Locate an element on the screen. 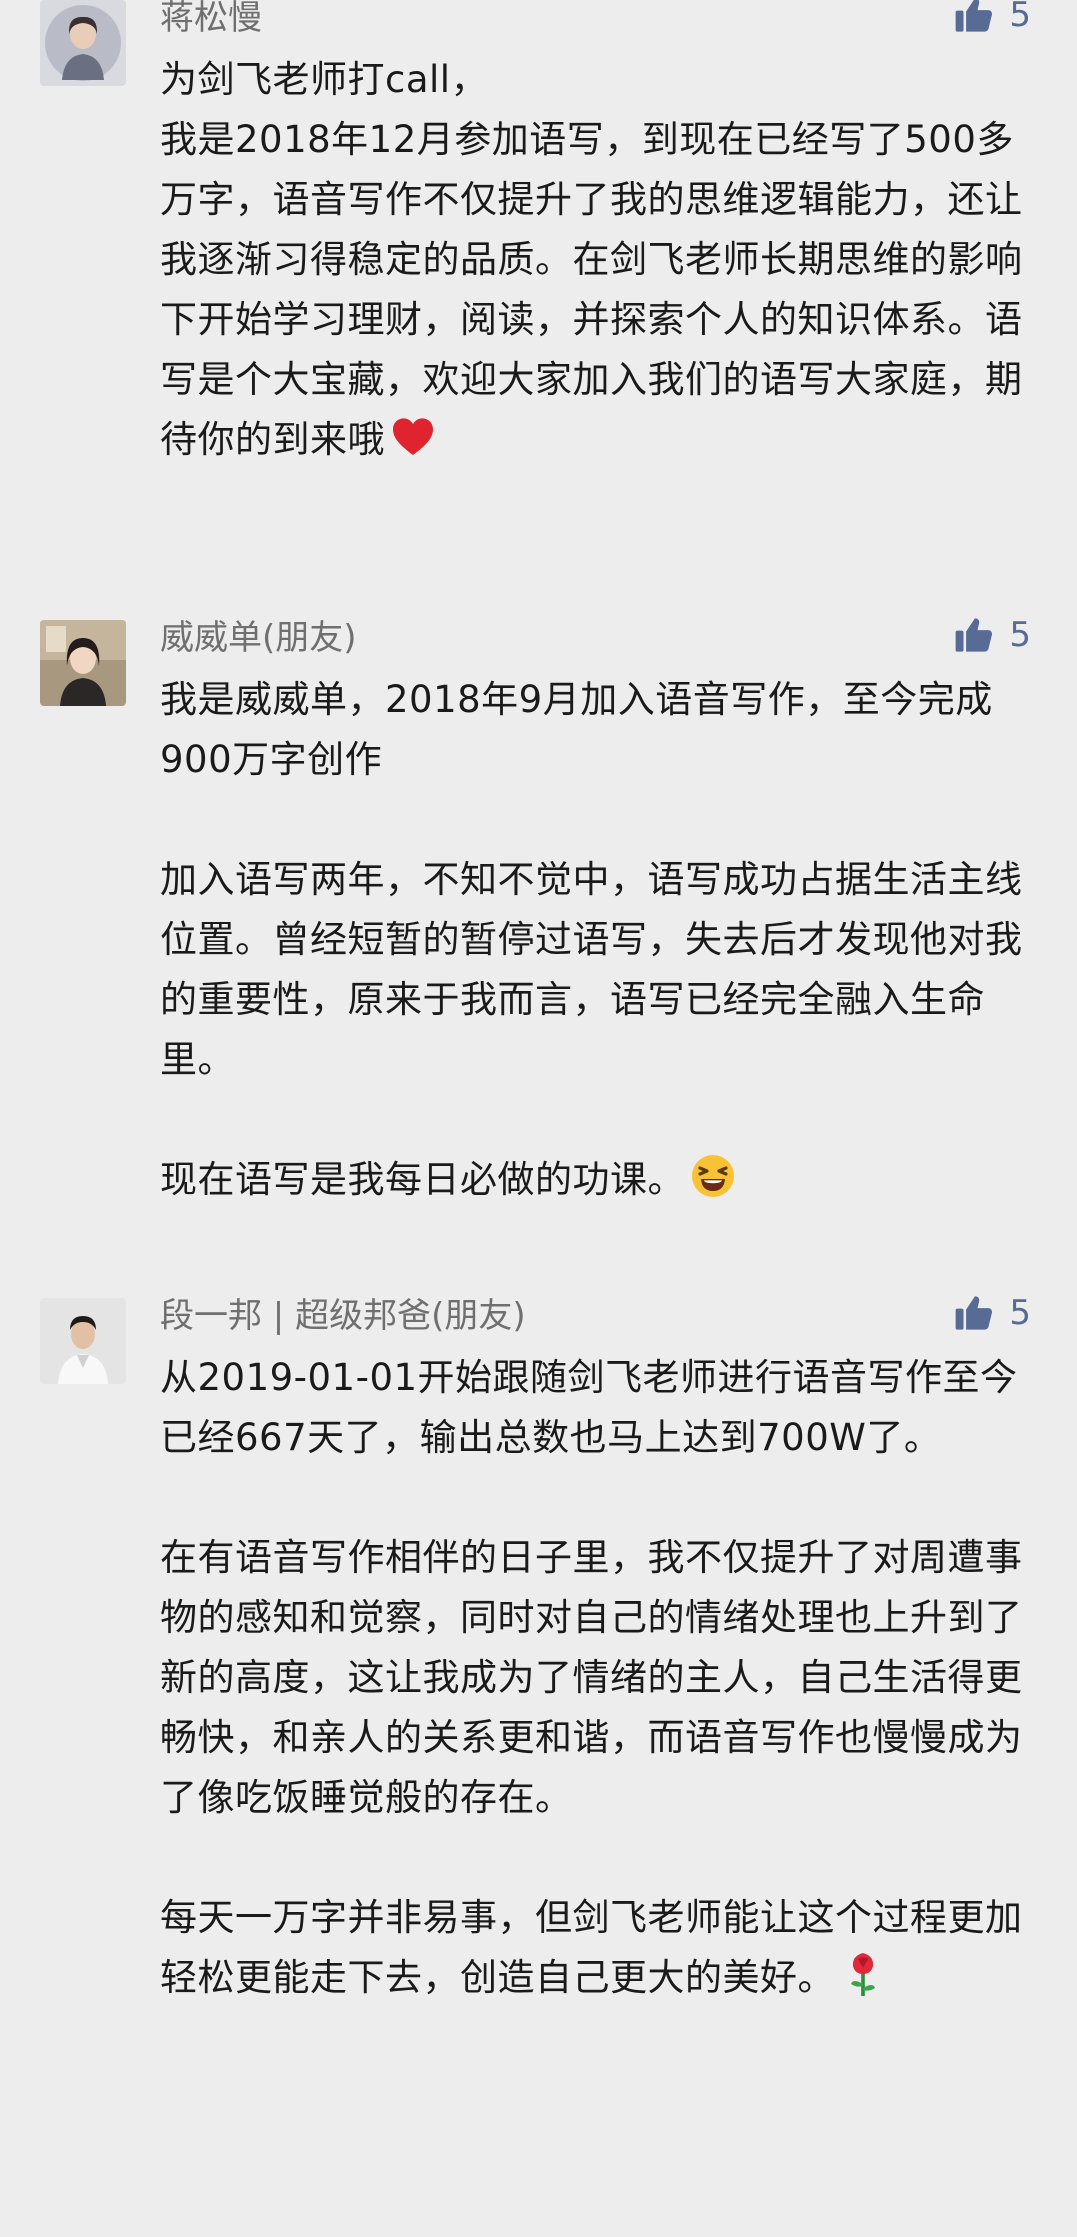 This screenshot has height=2237, width=1077. red-heart-emoji is located at coordinates (413, 436).